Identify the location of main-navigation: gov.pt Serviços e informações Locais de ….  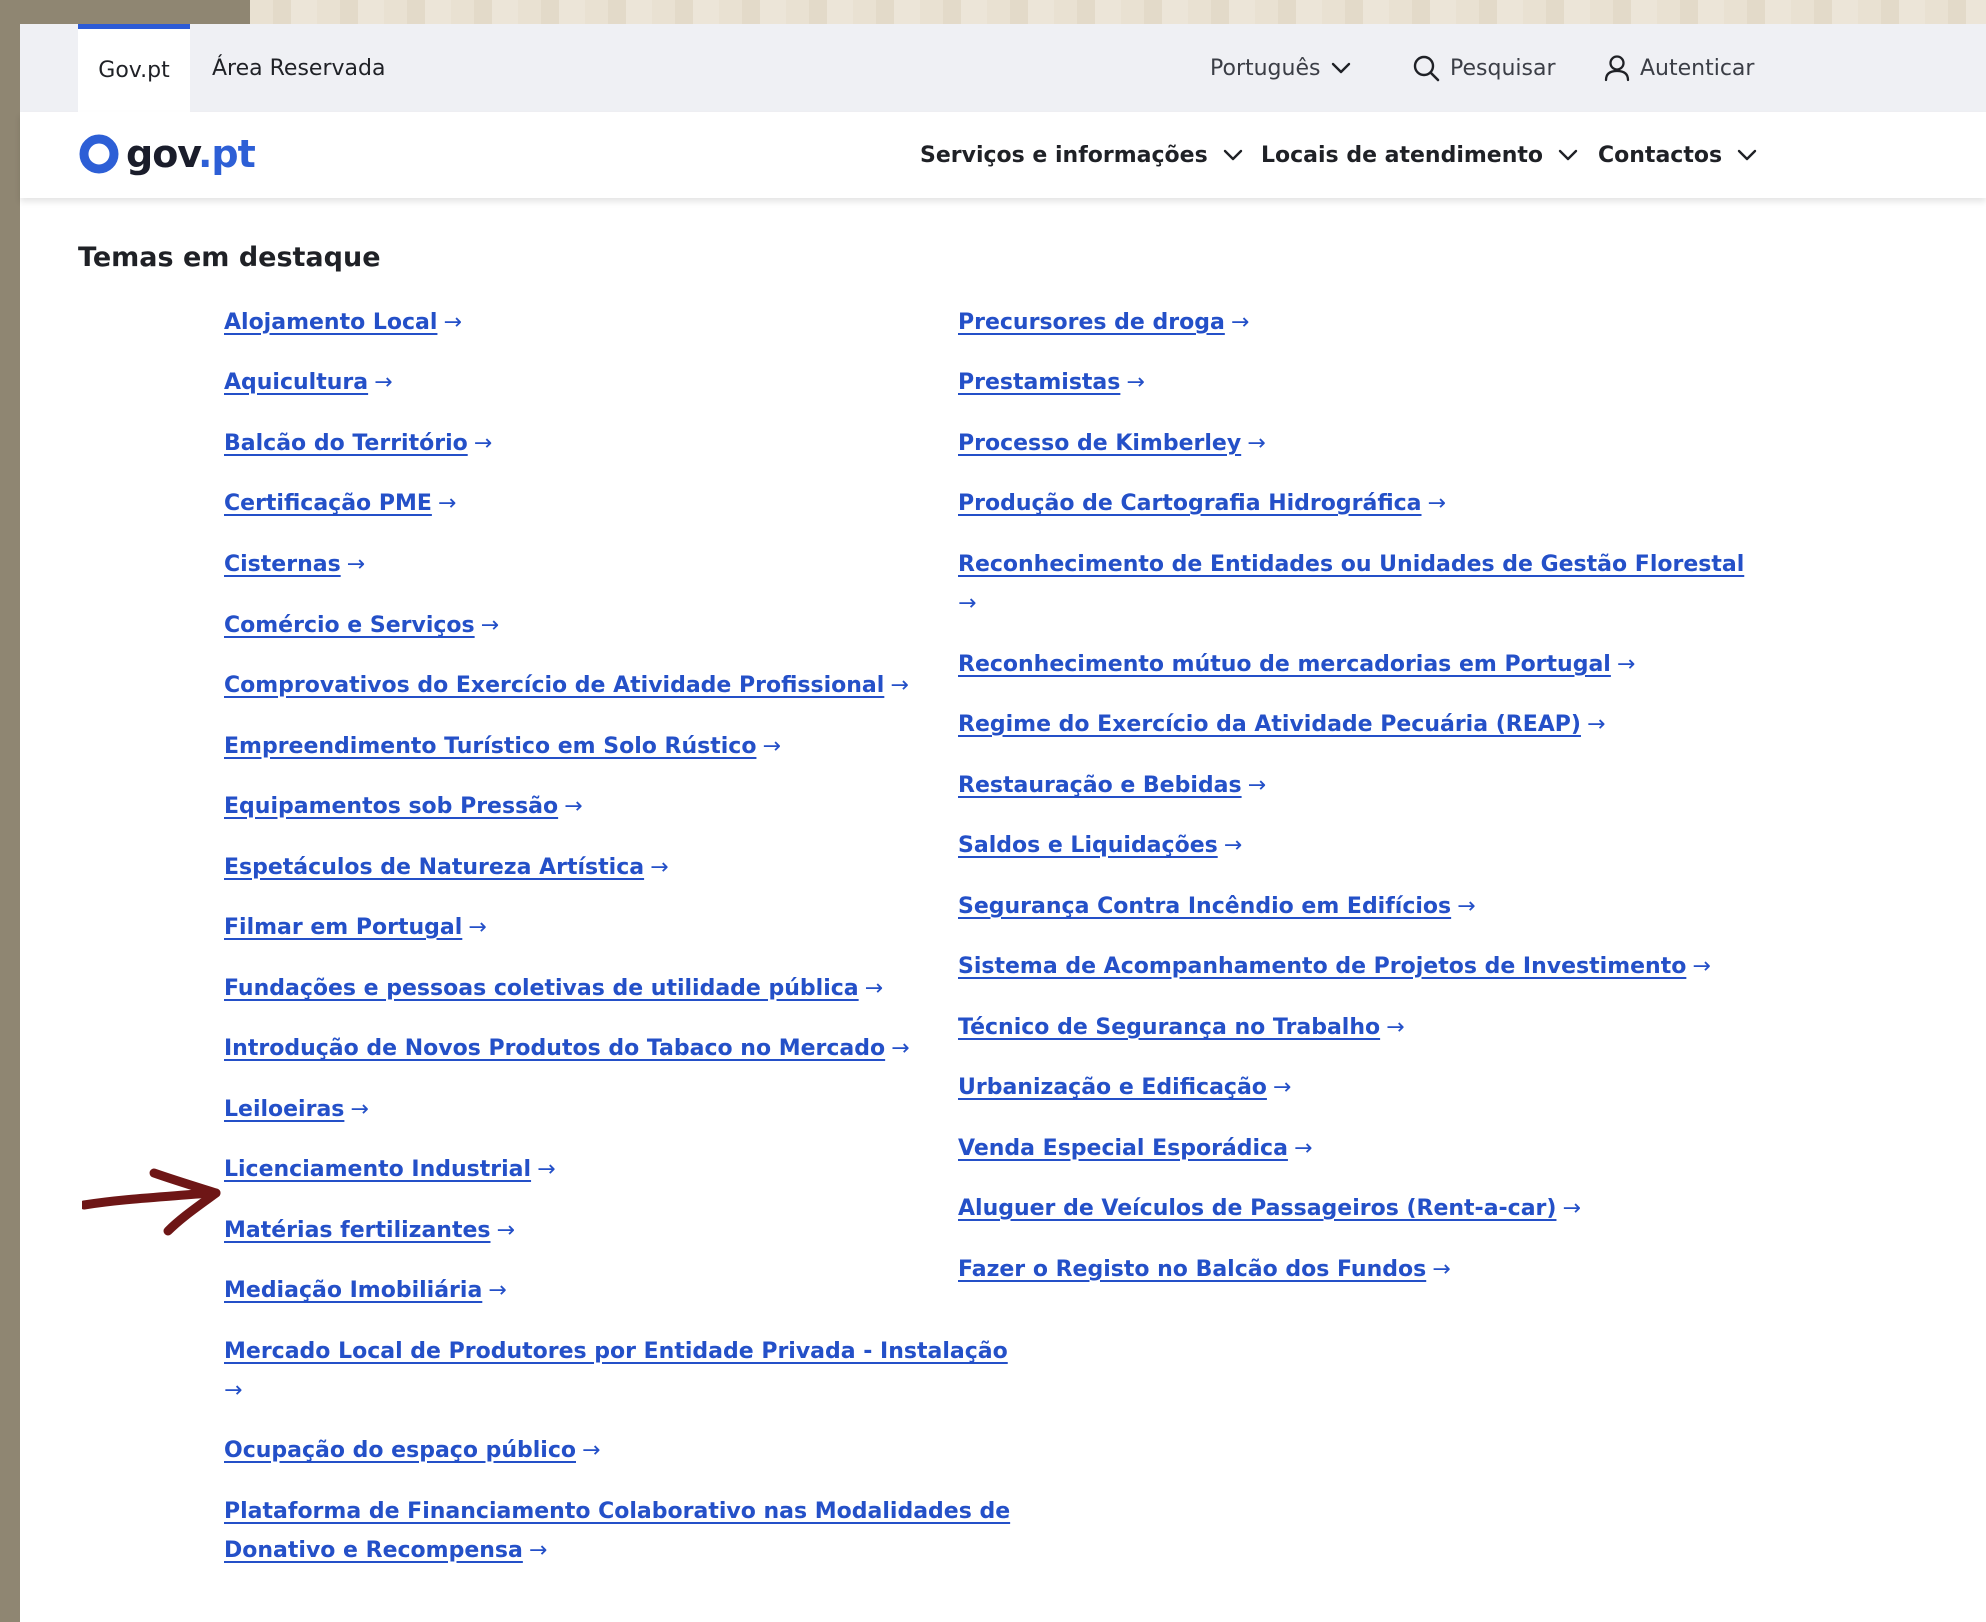
(1003, 155).